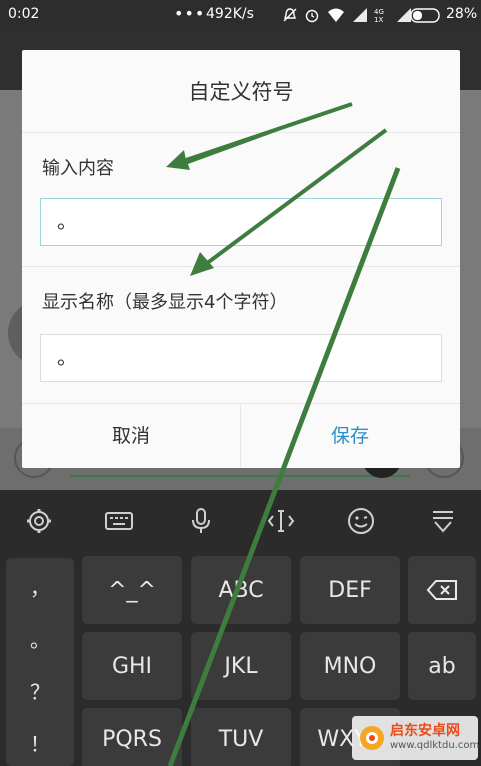 This screenshot has width=481, height=766. What do you see at coordinates (132, 737) in the screenshot?
I see `key-pqrs: PQRS` at bounding box center [132, 737].